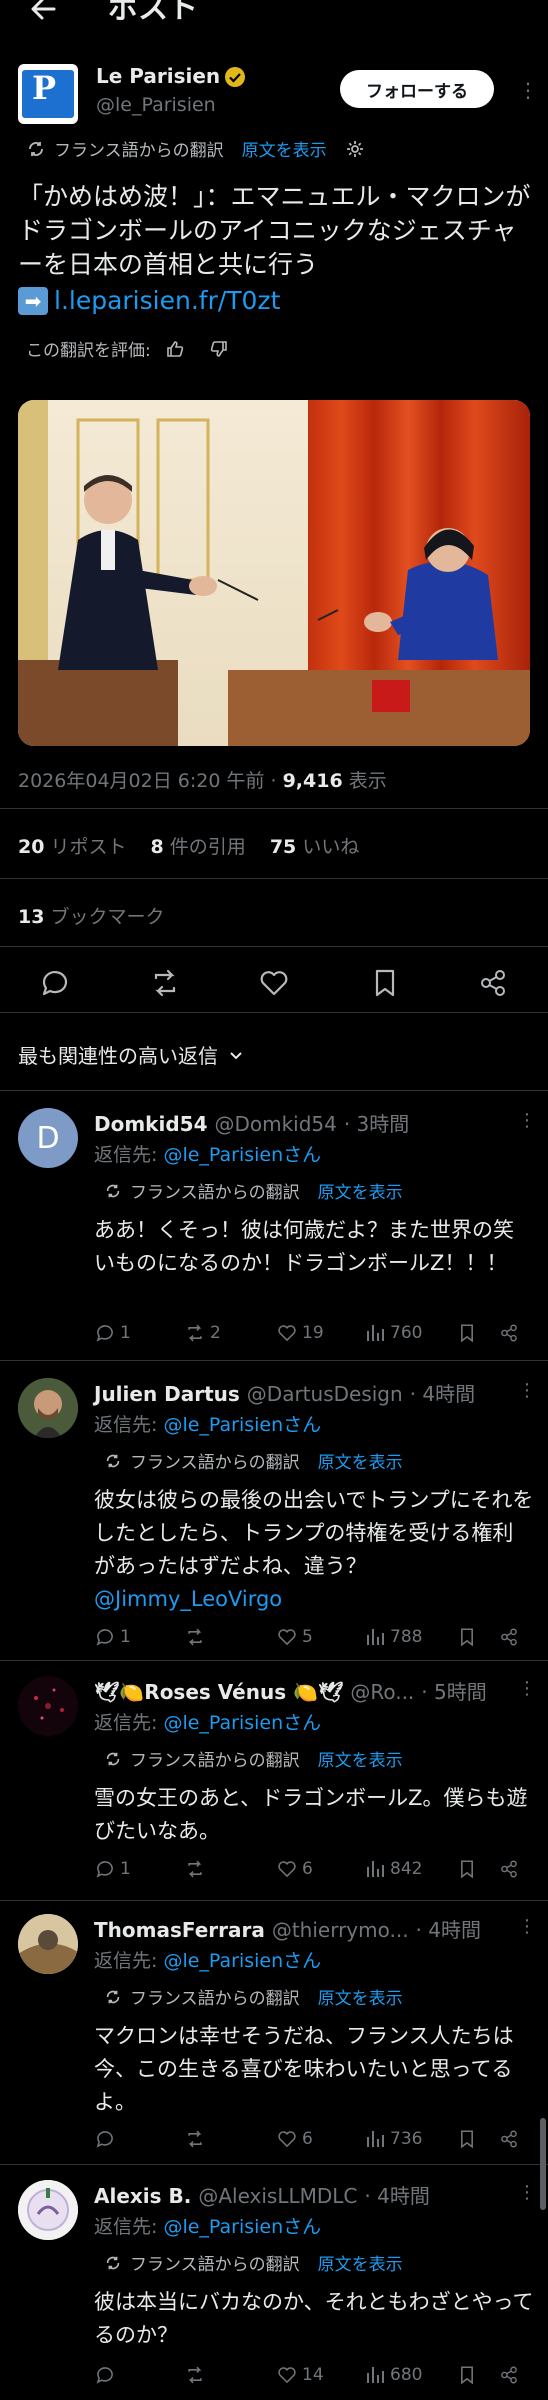  I want to click on reply-actions: 6 736, so click(314, 2142).